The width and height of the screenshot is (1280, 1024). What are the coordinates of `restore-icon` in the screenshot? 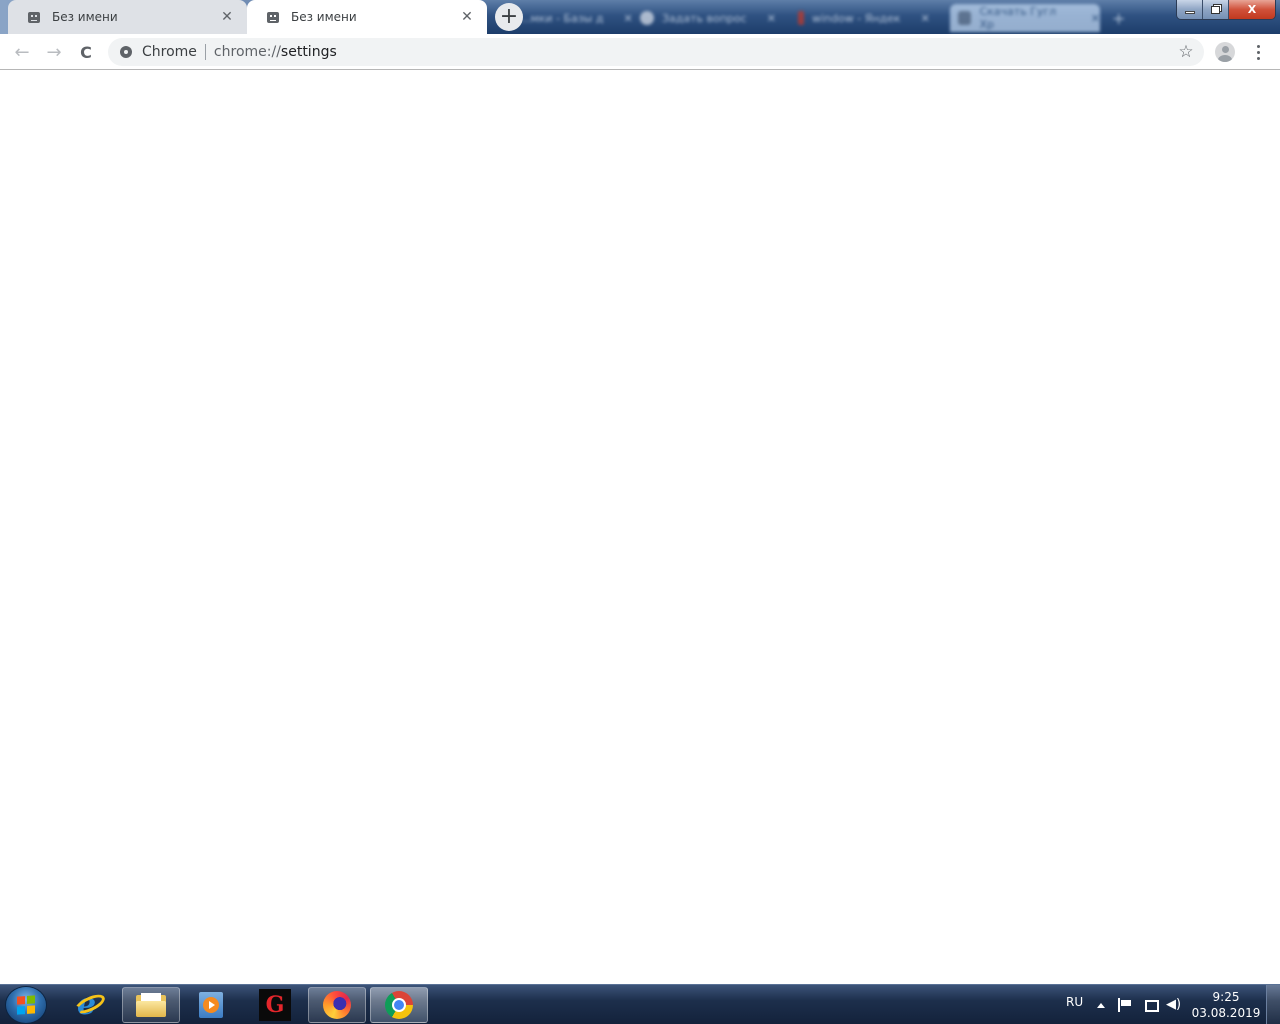 It's located at (1215, 9).